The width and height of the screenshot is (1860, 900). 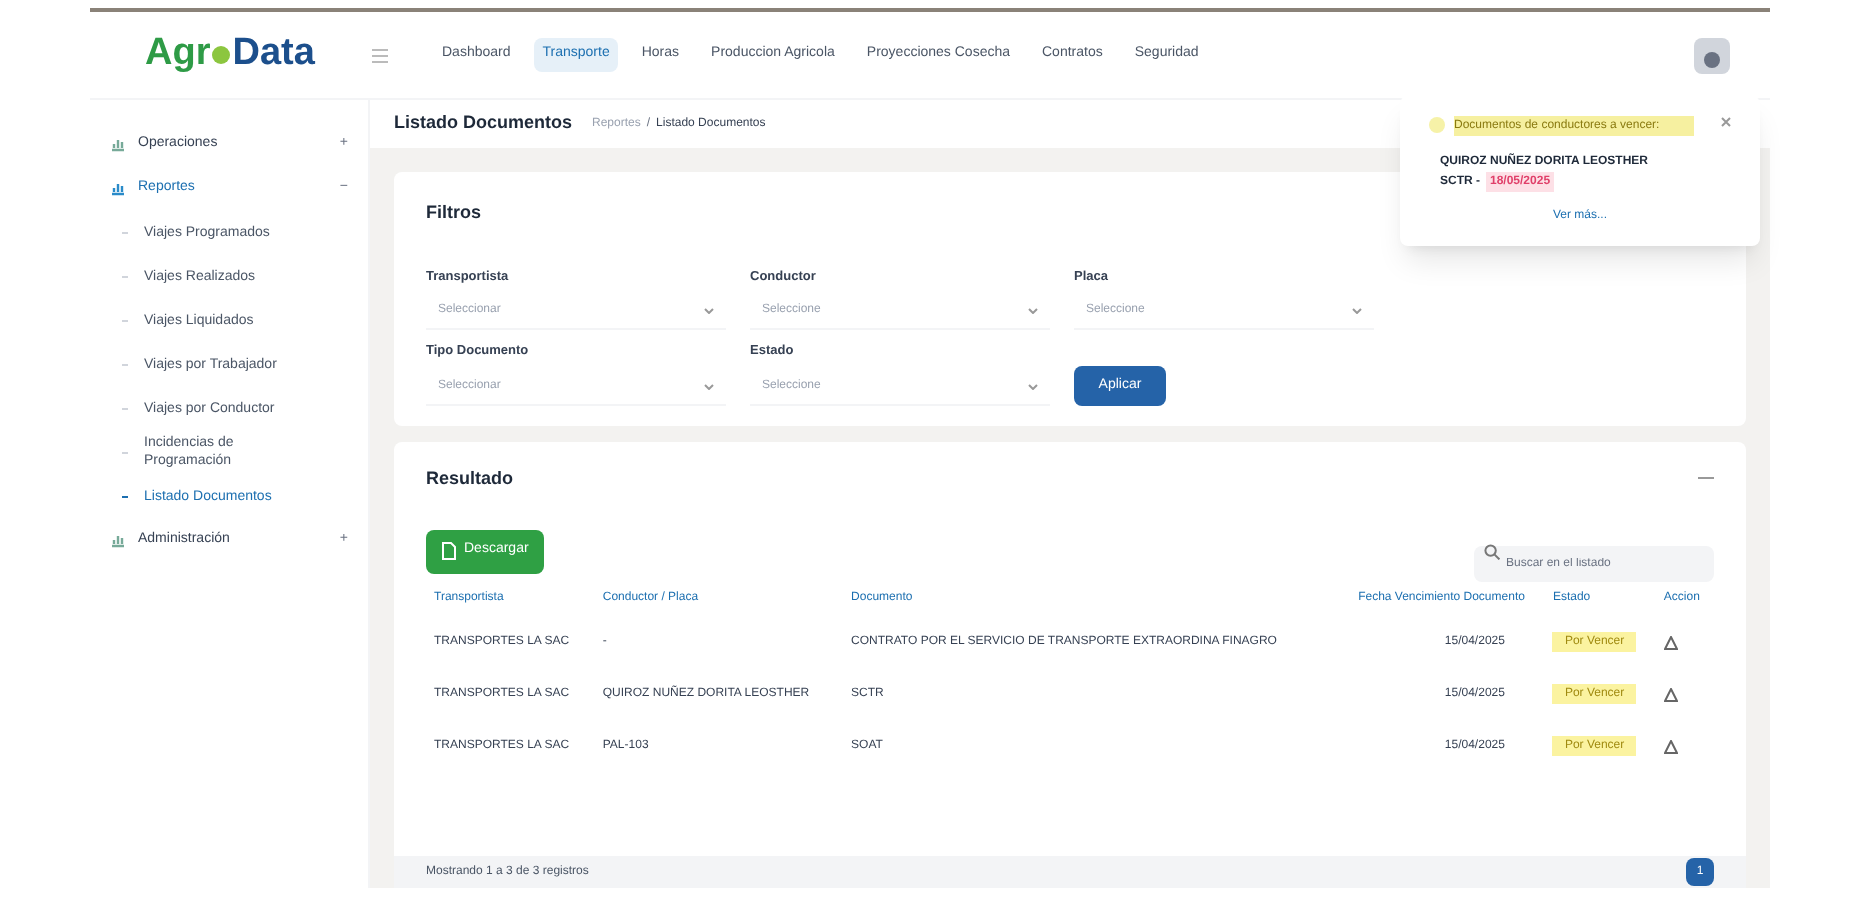 What do you see at coordinates (1706, 479) in the screenshot?
I see `collapse-icon` at bounding box center [1706, 479].